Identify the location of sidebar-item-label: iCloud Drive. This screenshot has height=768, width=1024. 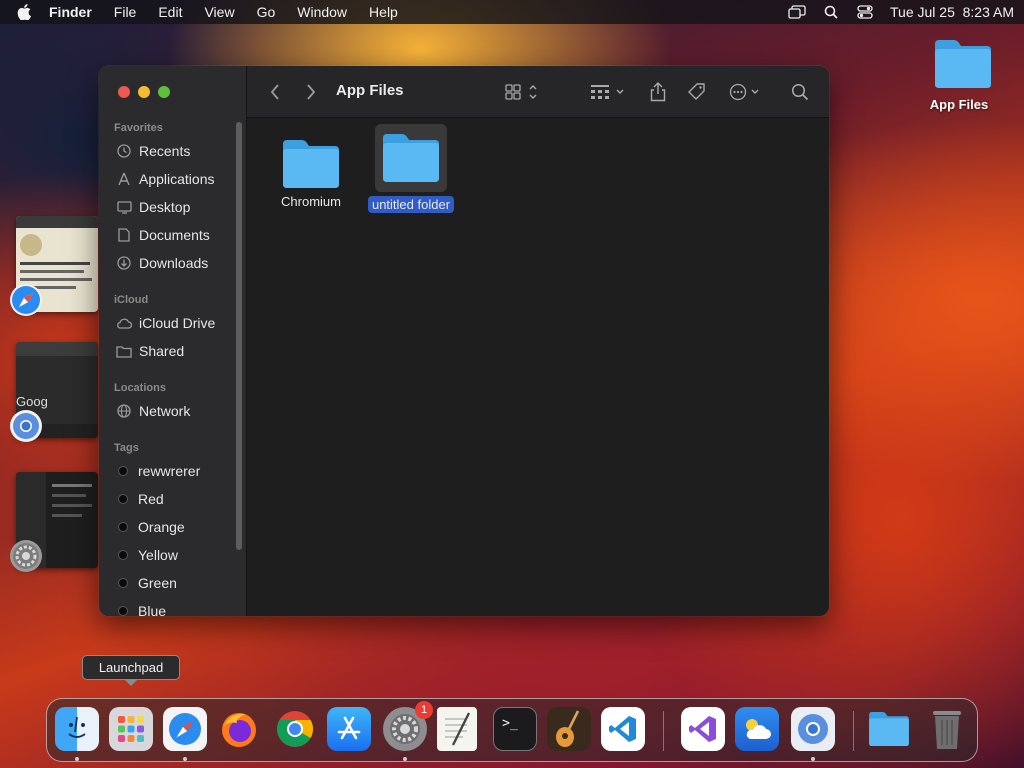
(177, 323).